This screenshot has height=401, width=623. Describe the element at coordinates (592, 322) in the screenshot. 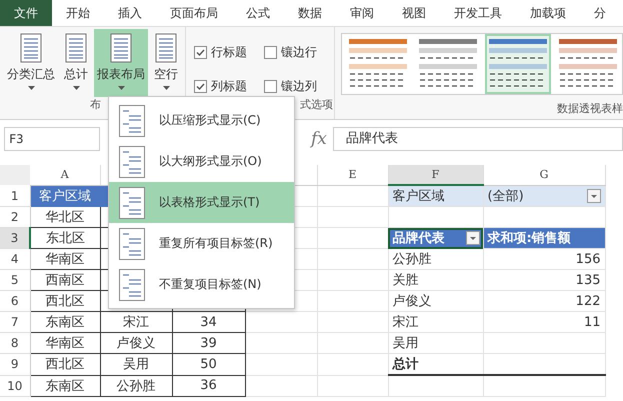

I see `table-cell: 11` at that location.